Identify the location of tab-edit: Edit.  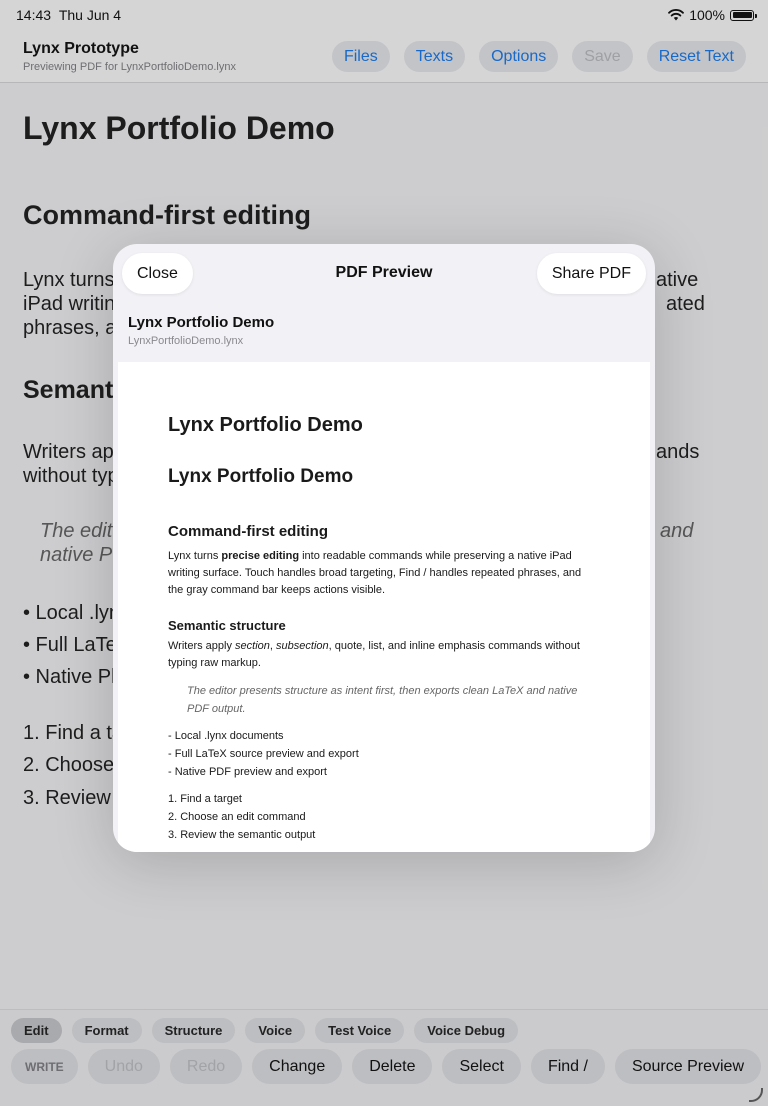
(36, 1030).